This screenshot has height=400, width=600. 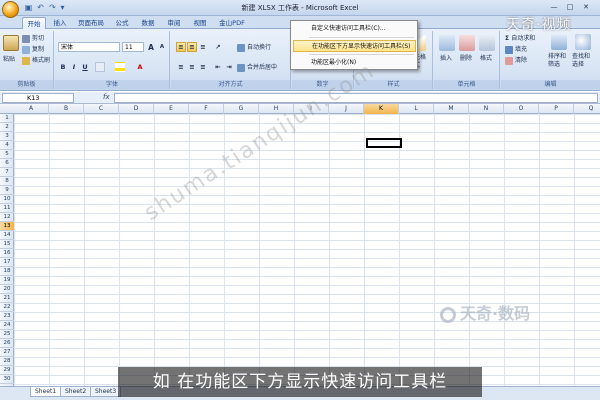 I want to click on row-header-27: 27, so click(x=7, y=352).